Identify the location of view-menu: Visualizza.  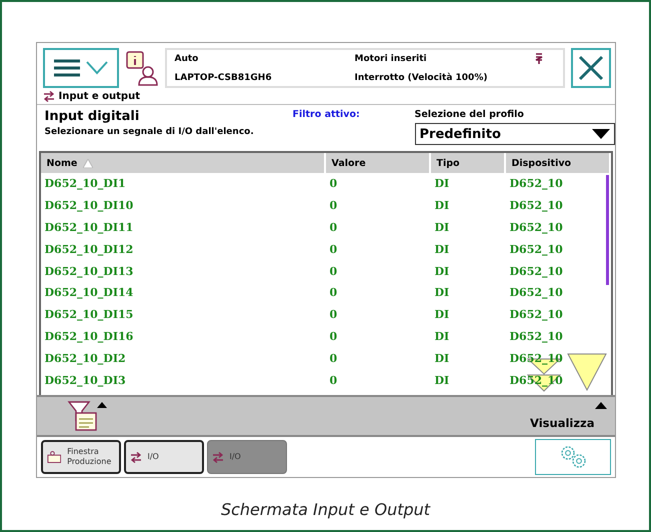
(568, 416).